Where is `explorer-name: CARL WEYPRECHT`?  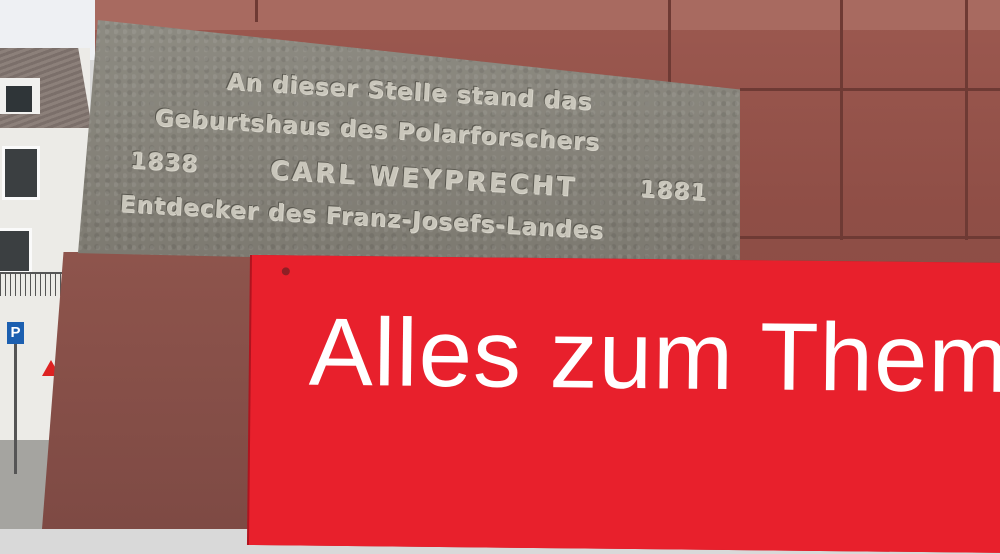 explorer-name: CARL WEYPRECHT is located at coordinates (423, 179).